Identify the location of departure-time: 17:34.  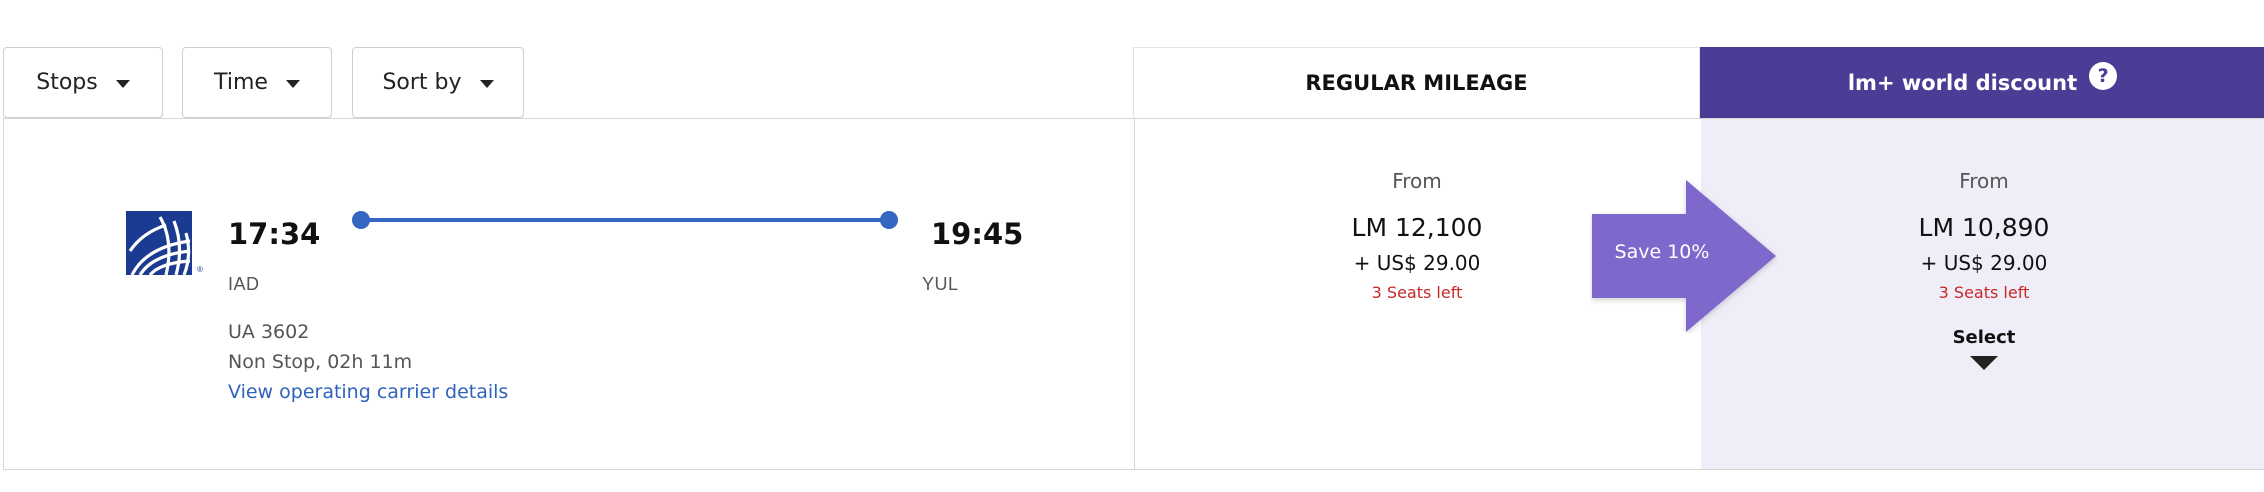
(274, 234).